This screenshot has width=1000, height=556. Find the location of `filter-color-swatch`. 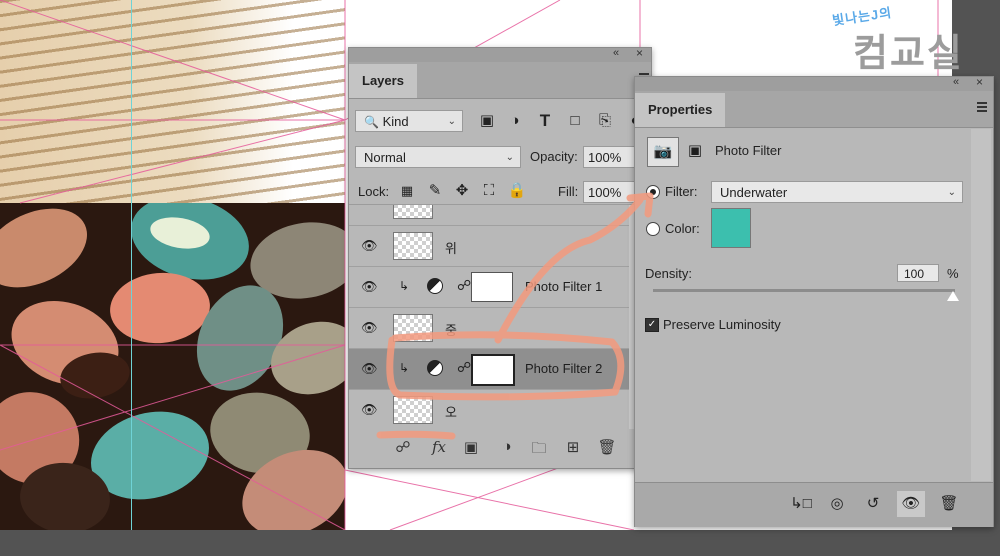

filter-color-swatch is located at coordinates (731, 228).